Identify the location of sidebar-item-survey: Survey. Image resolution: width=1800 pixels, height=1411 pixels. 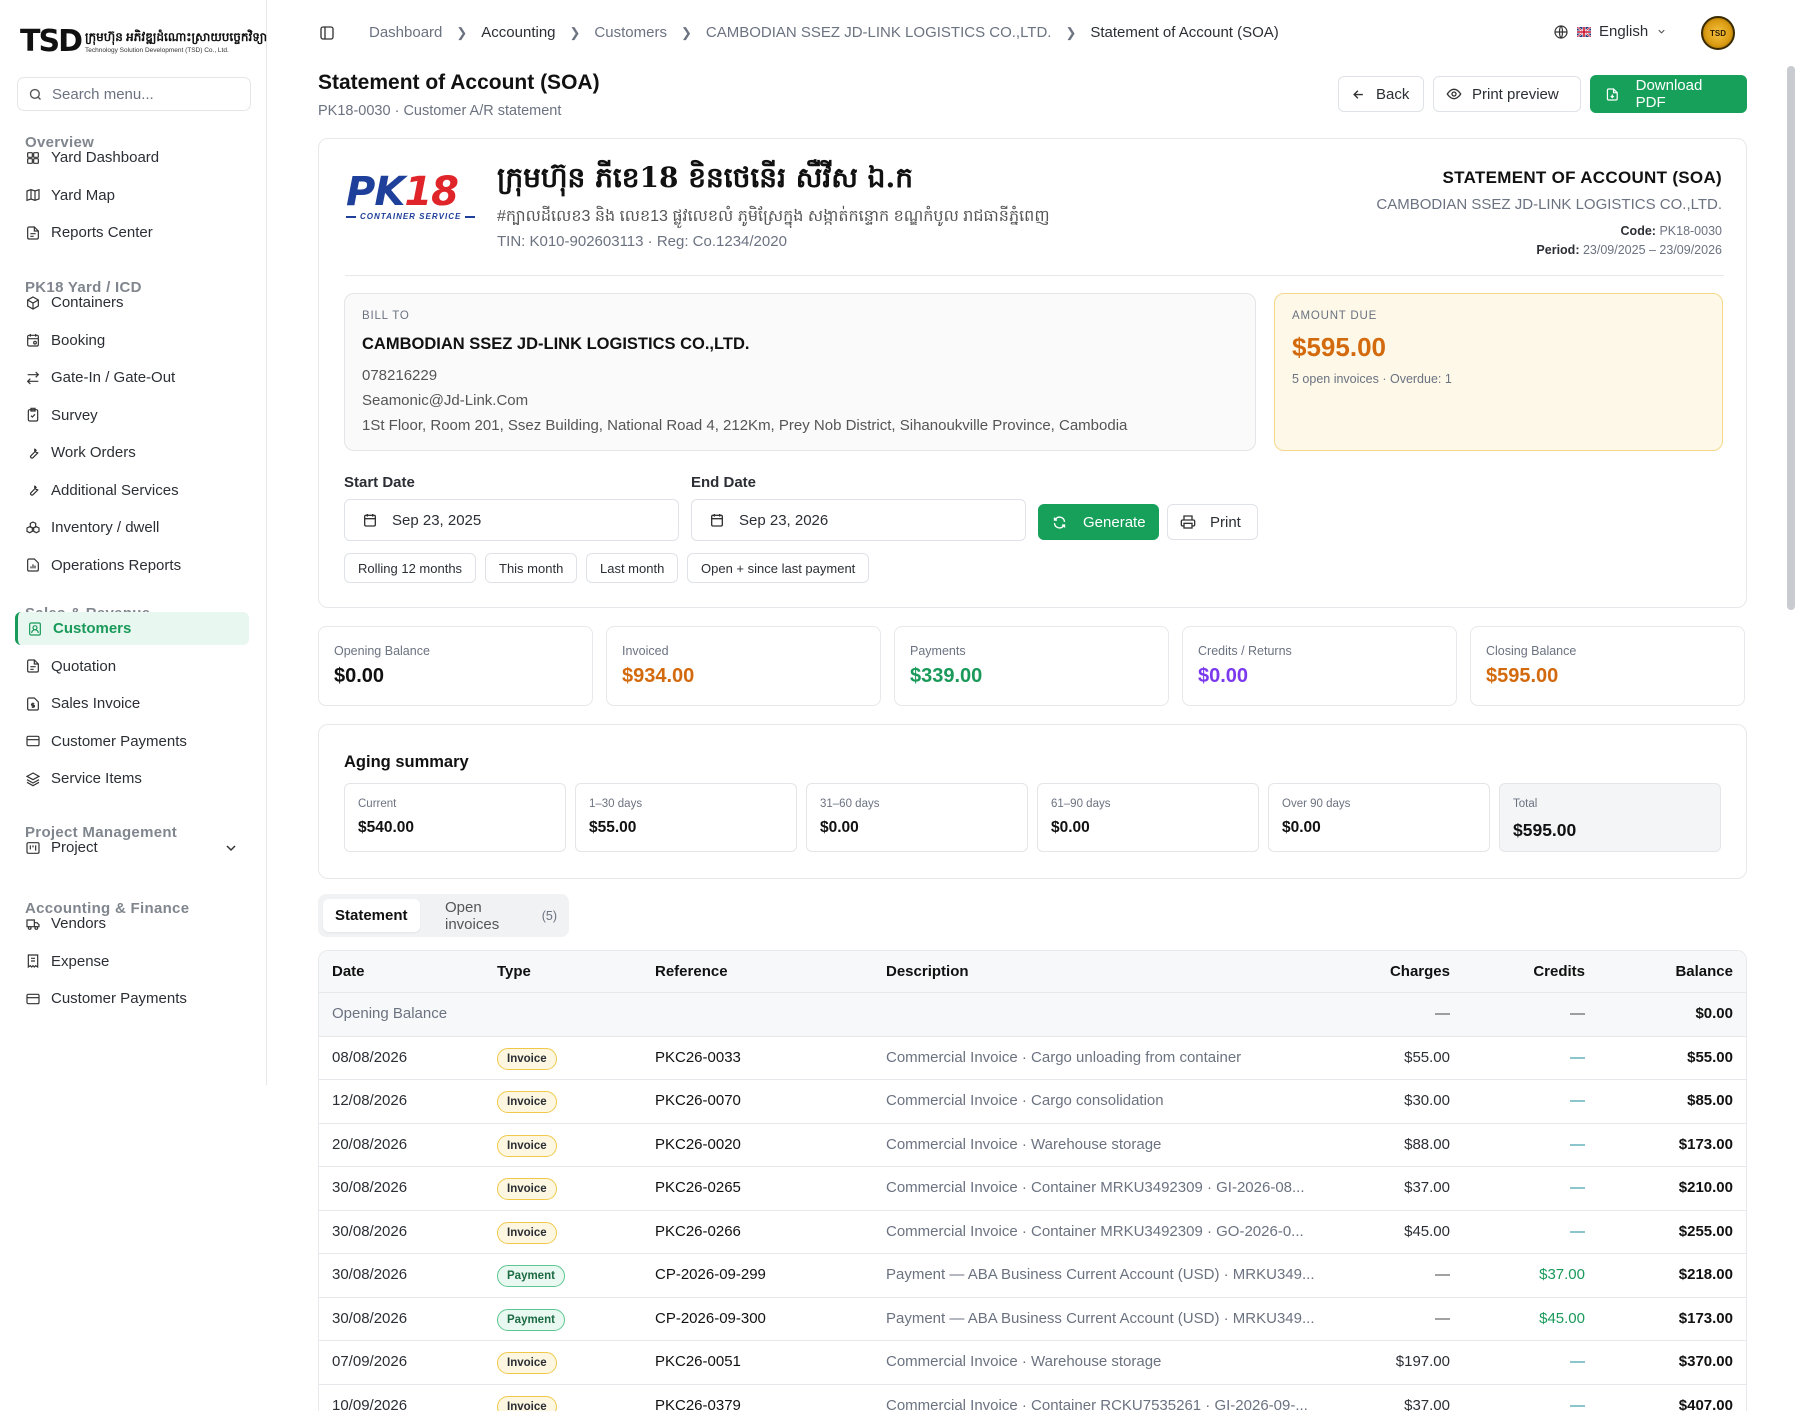
(132, 415).